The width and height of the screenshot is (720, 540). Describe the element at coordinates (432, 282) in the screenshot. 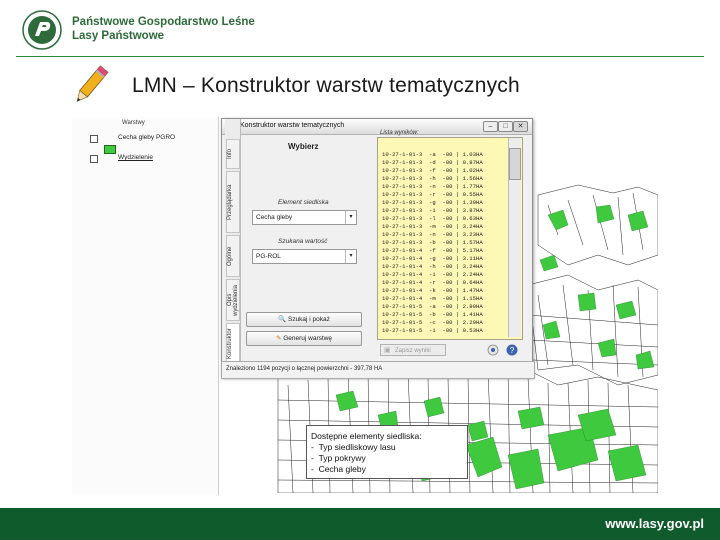

I see `list-item: 10-27-1-01-4 -r -00 | 0.64HA` at that location.